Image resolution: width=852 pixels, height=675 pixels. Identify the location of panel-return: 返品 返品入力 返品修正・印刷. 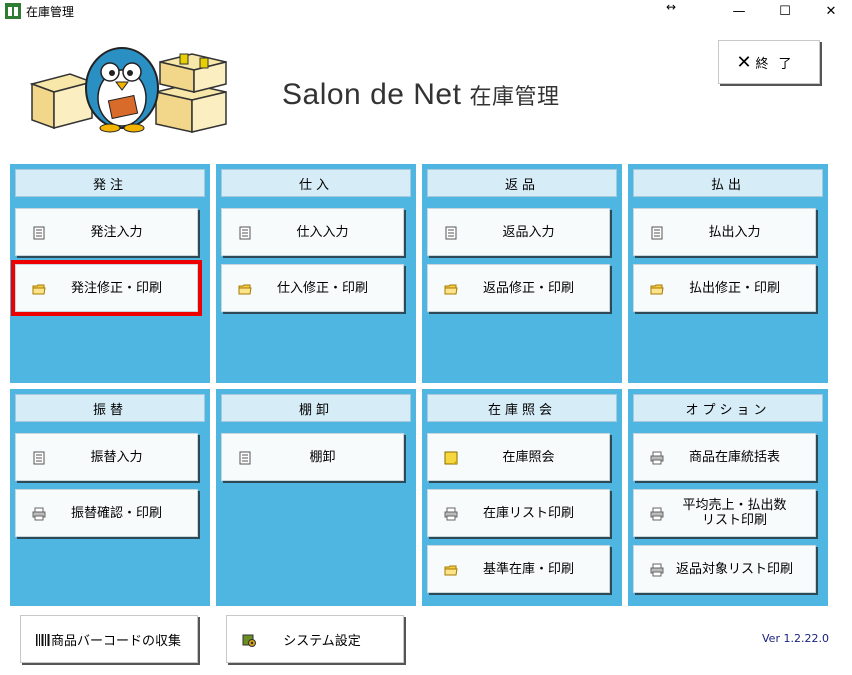
(522, 273).